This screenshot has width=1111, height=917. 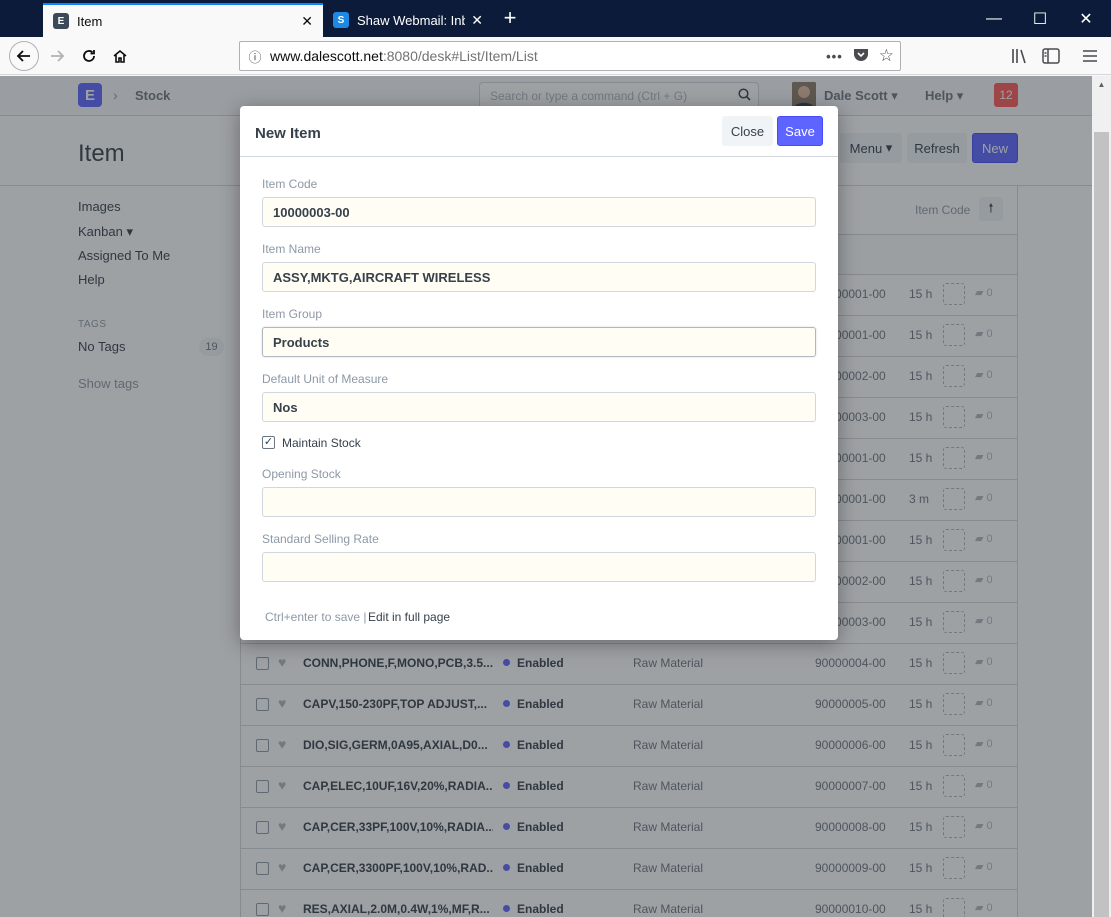 I want to click on tab-title: Item, so click(x=90, y=21).